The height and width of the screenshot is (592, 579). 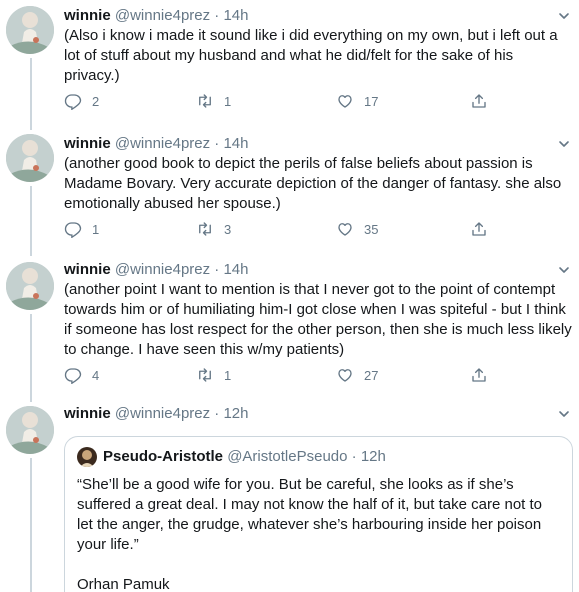 I want to click on like-count: 35, so click(x=371, y=229).